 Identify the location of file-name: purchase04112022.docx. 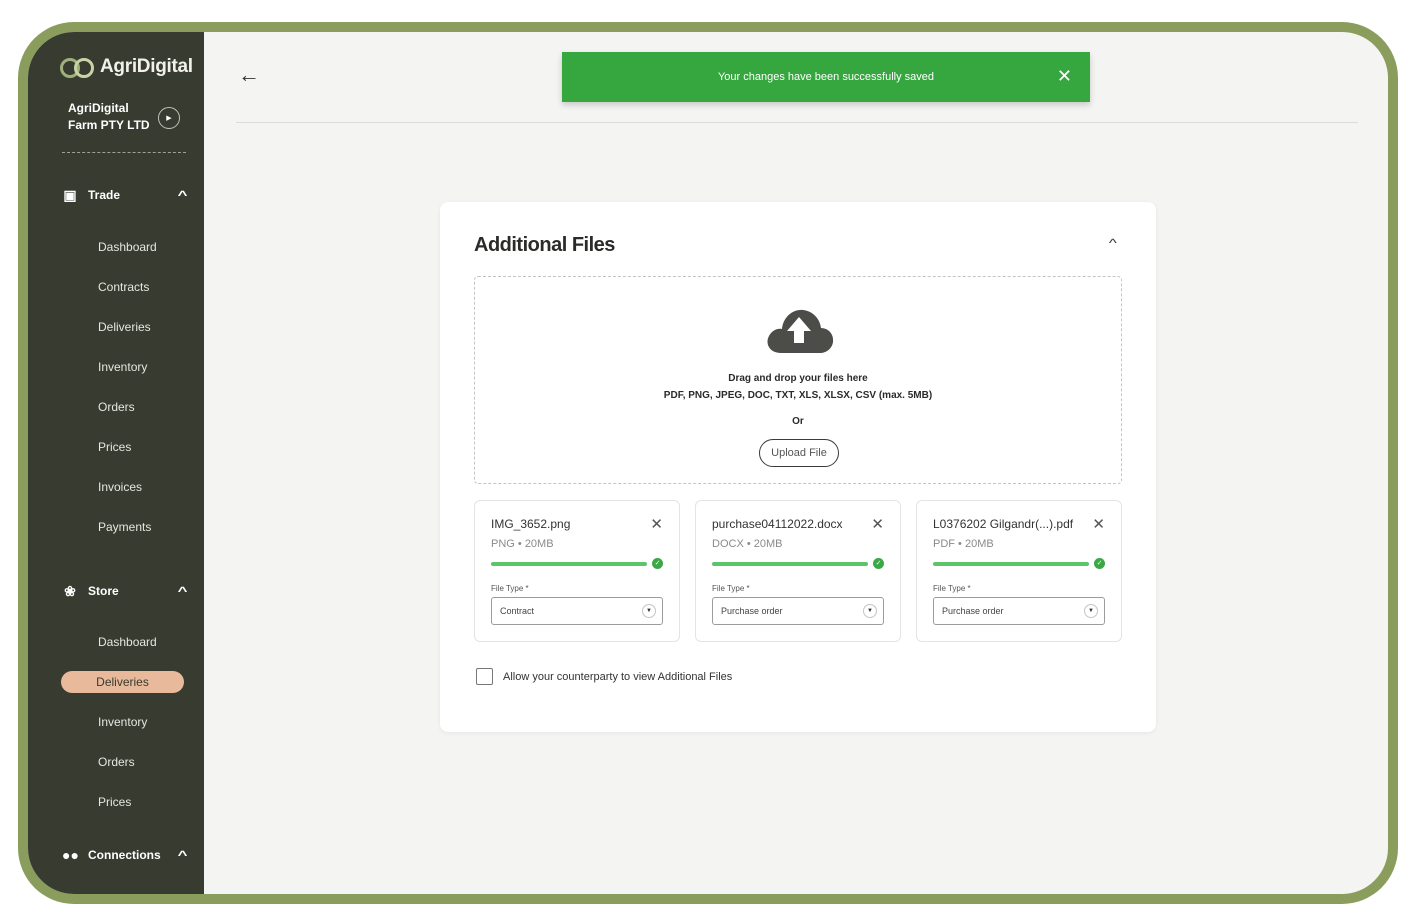
(777, 524).